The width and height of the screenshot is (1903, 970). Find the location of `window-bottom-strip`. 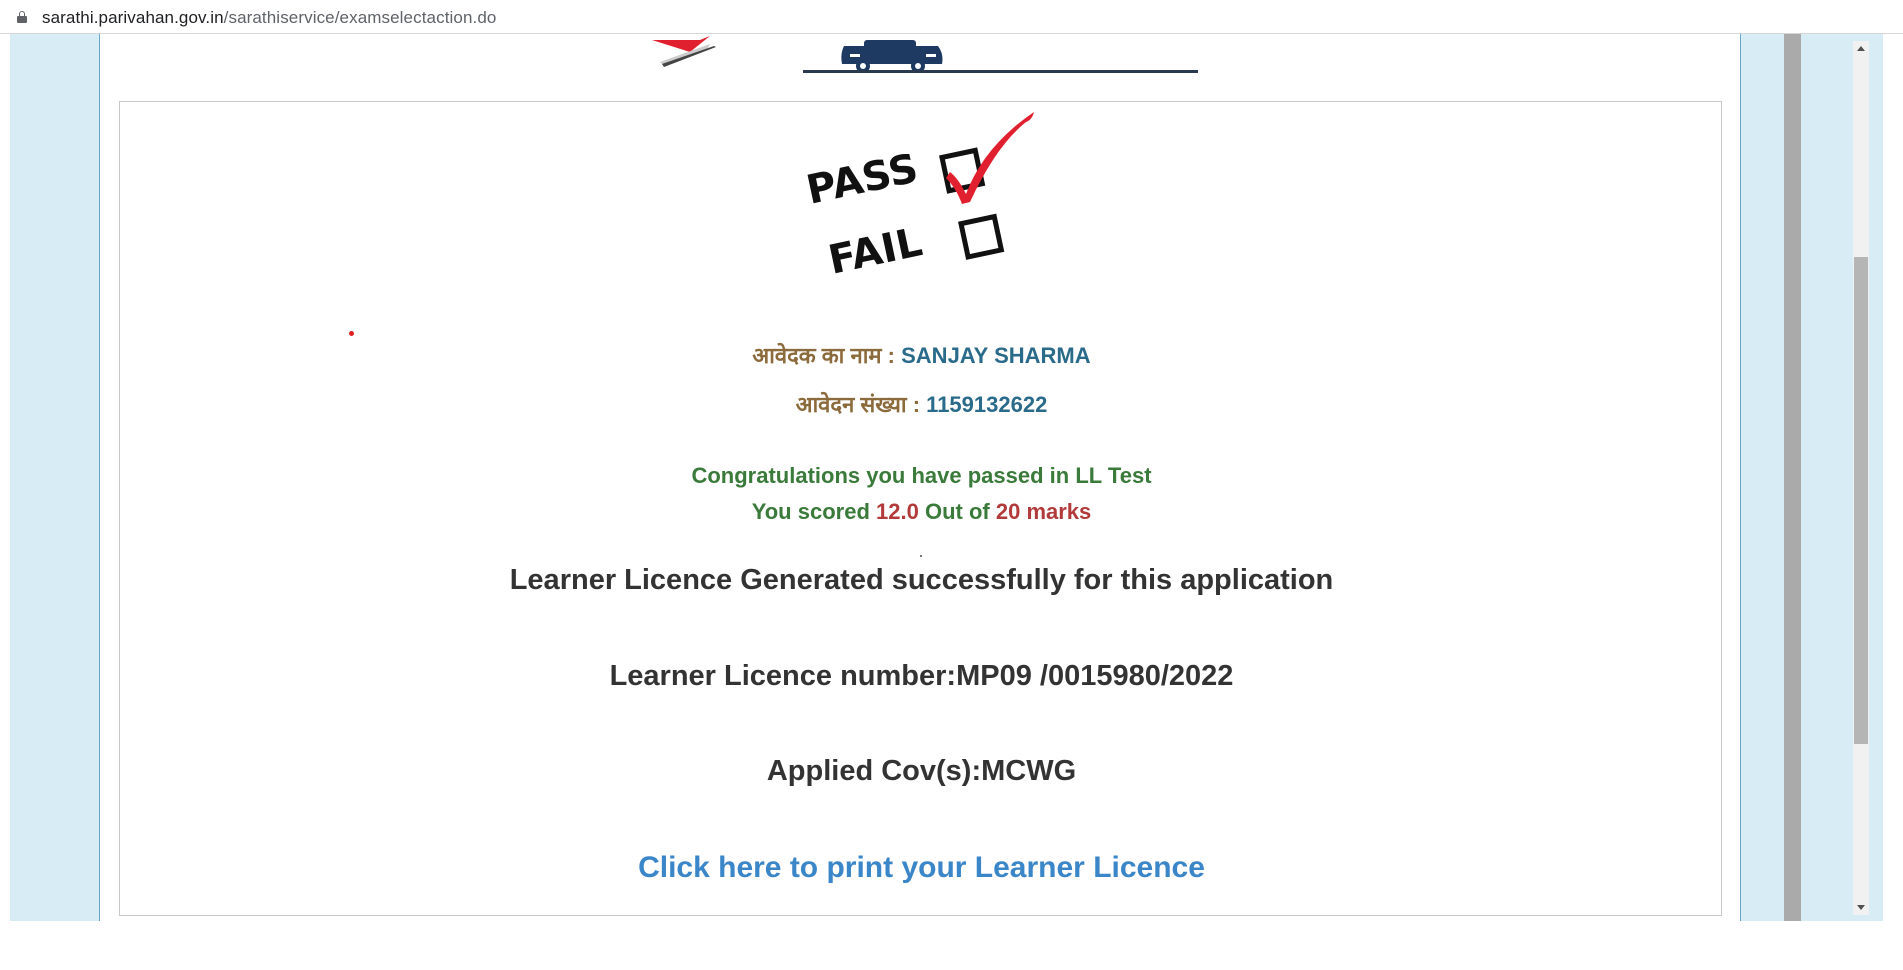

window-bottom-strip is located at coordinates (951, 945).